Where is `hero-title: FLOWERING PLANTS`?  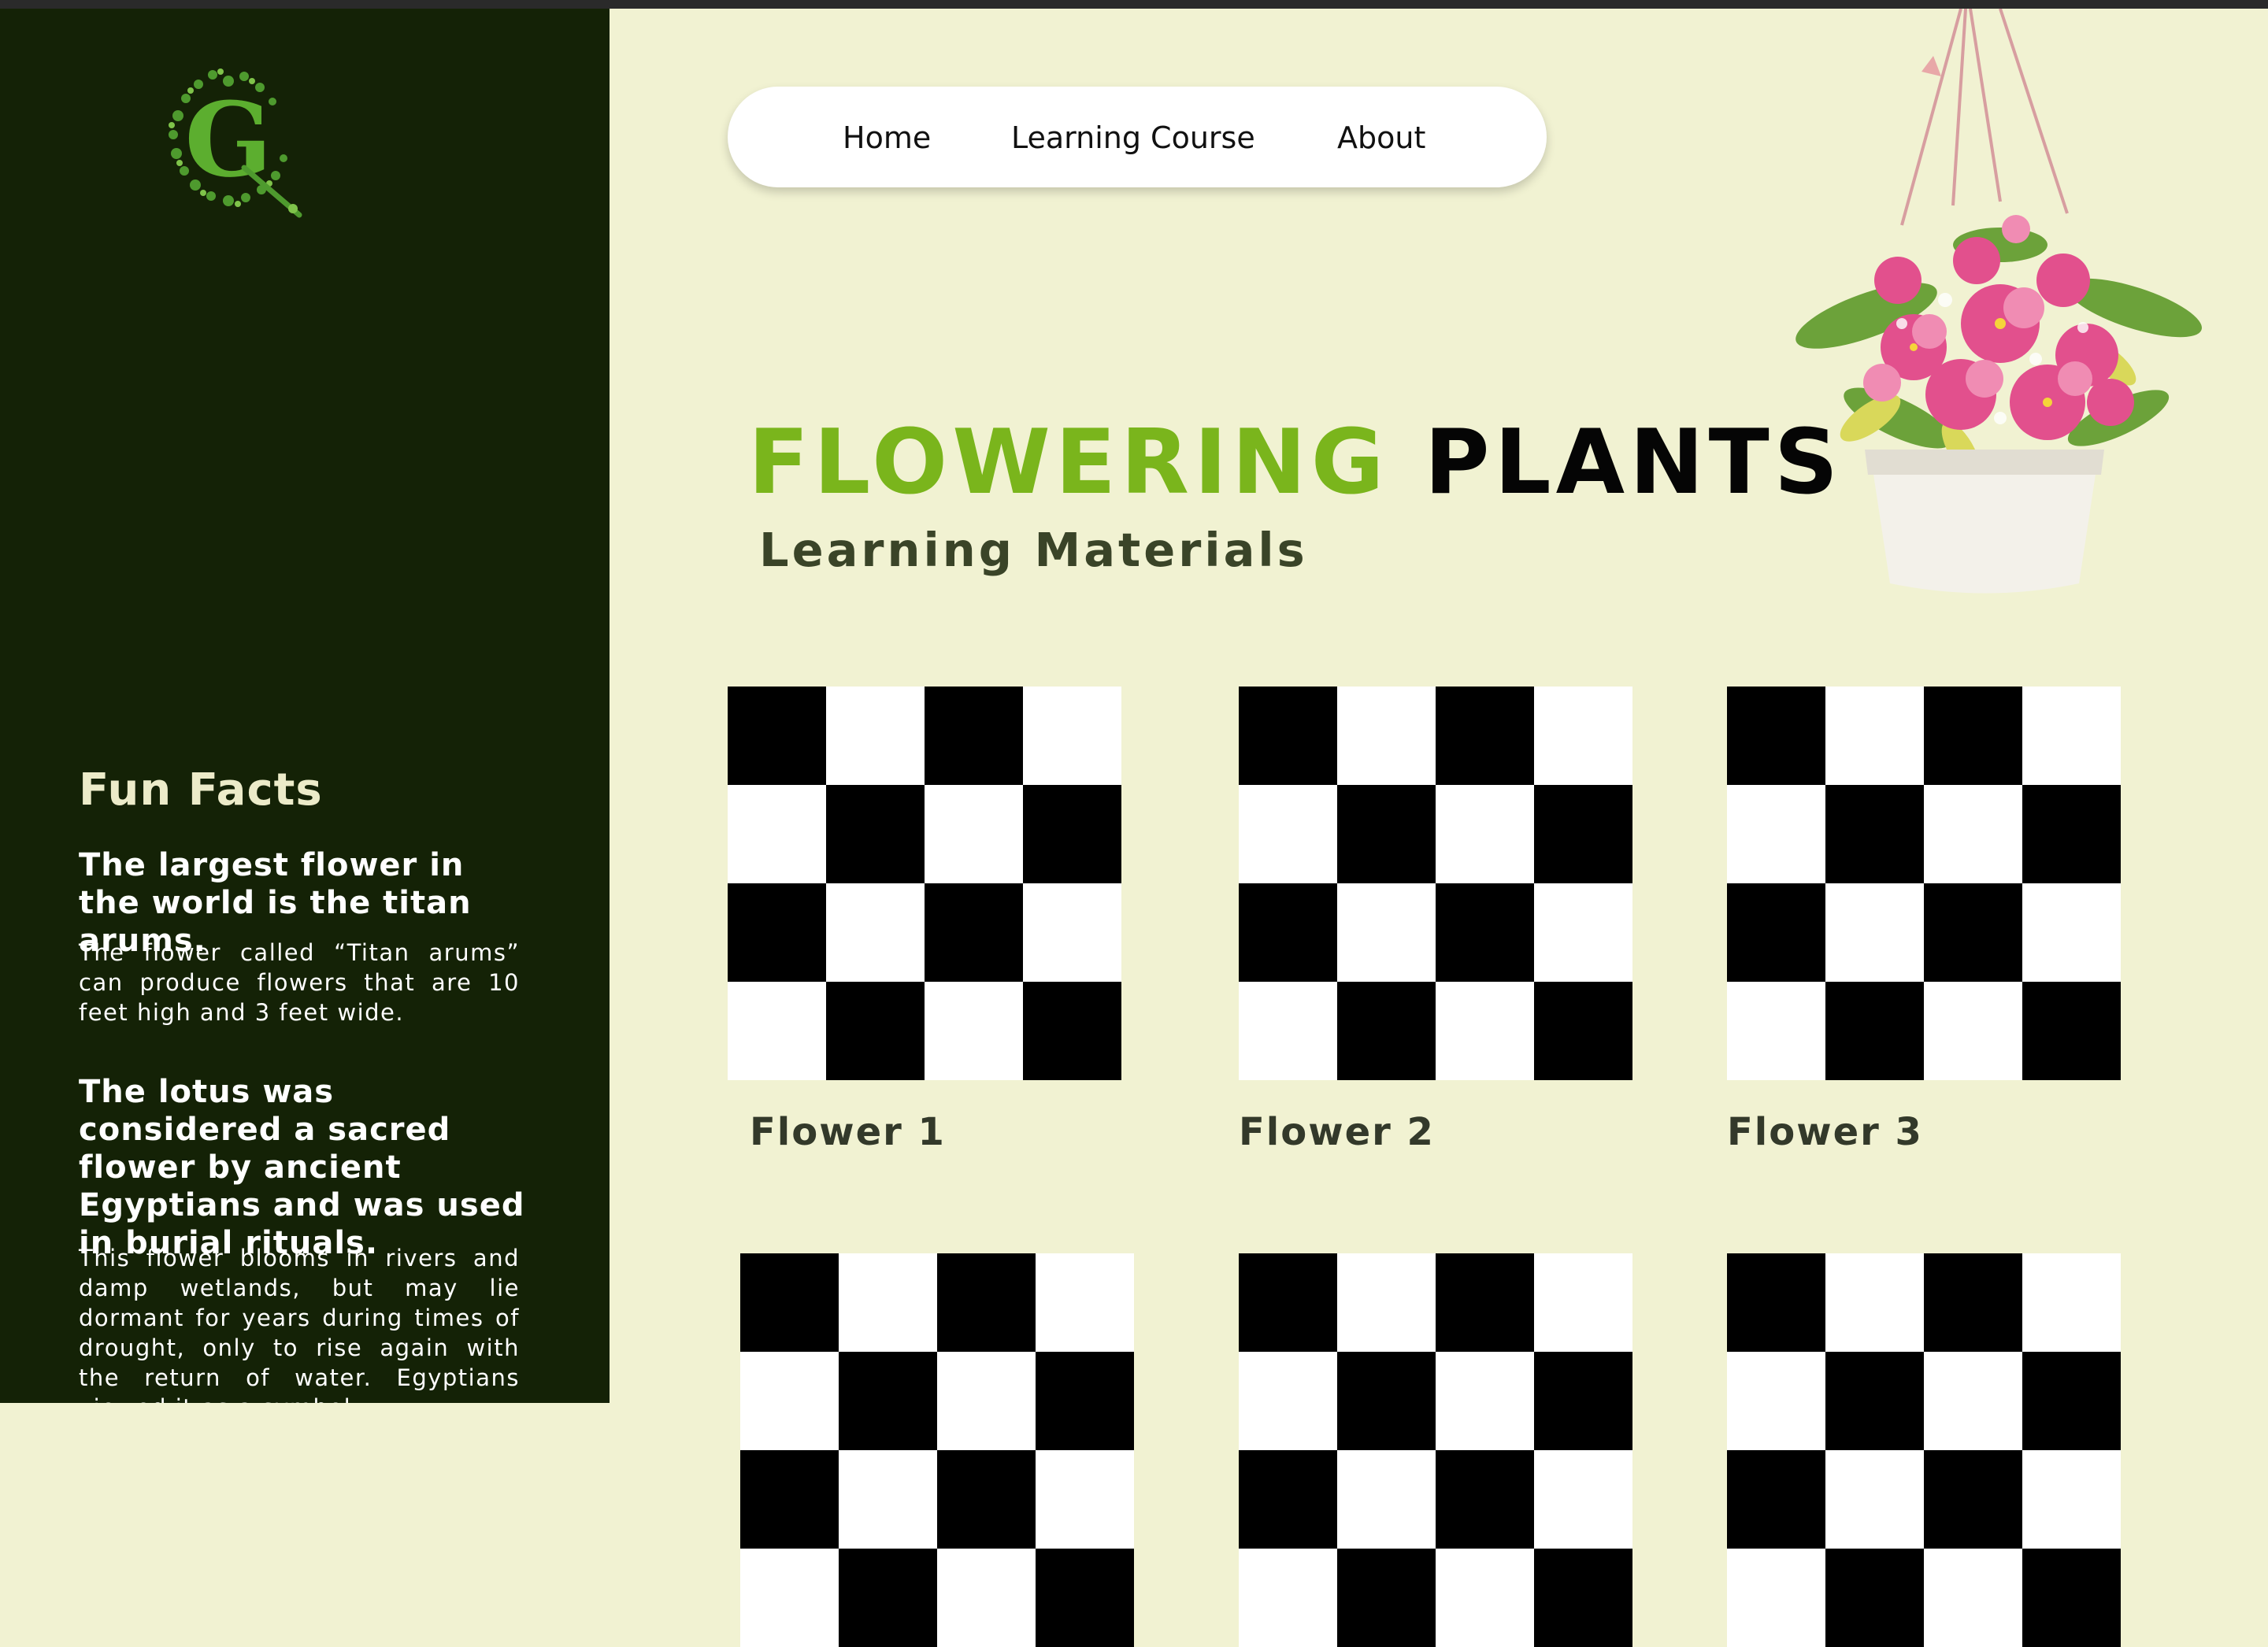
hero-title: FLOWERING PLANTS is located at coordinates (1295, 462).